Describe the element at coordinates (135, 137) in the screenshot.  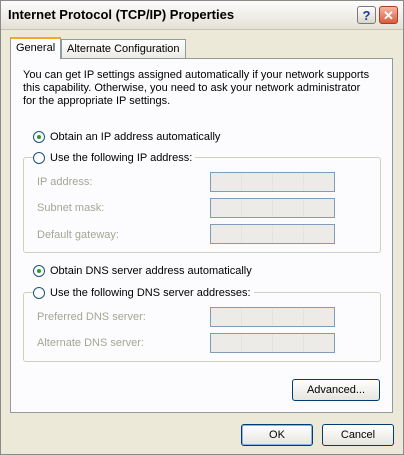
I see `radio-label-ip-auto: Obtain an IP address automatically` at that location.